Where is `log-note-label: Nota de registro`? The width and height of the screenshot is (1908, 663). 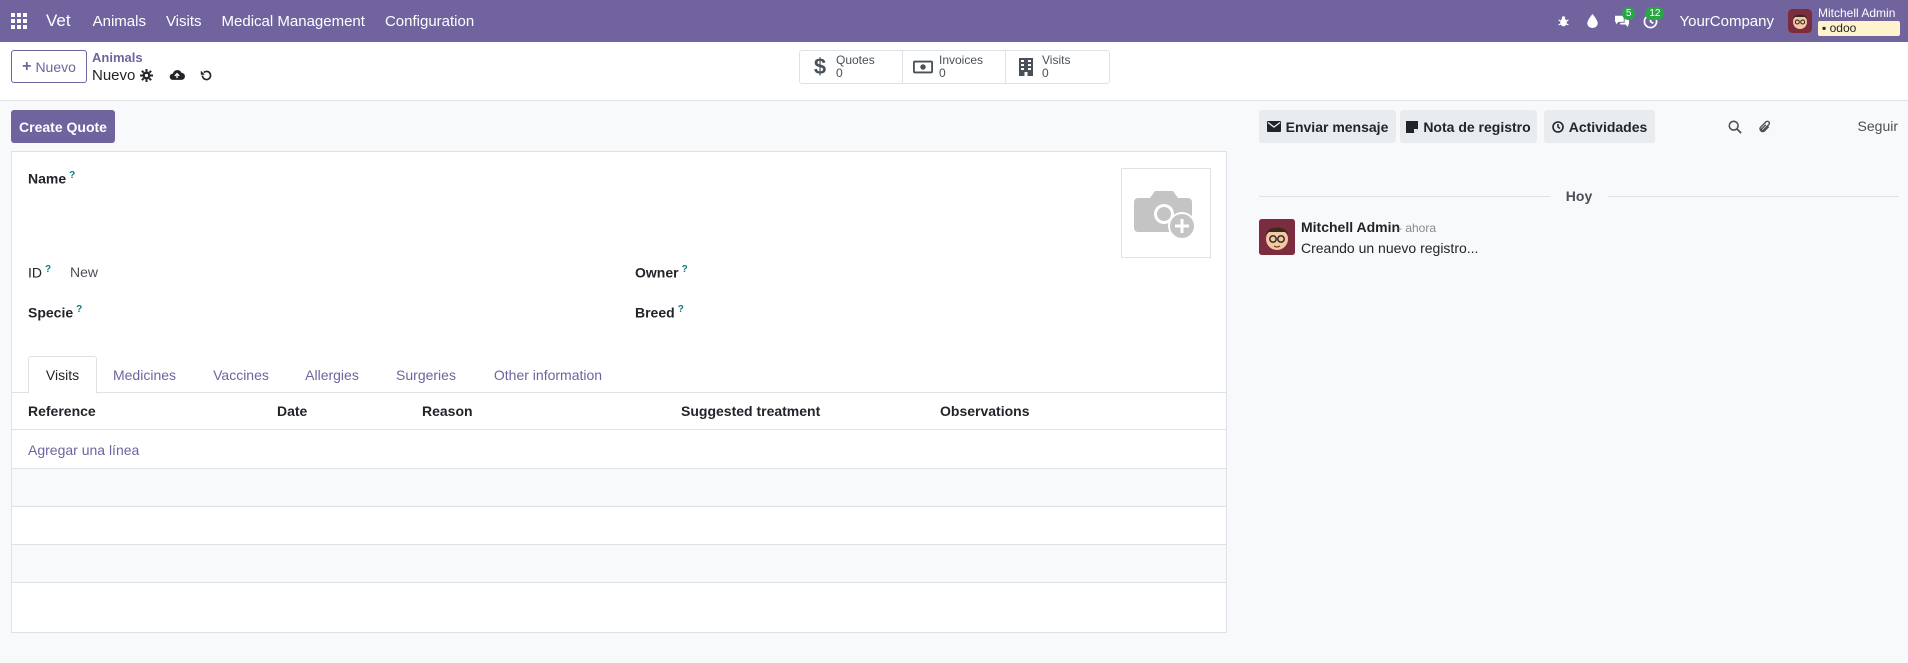
log-note-label: Nota de registro is located at coordinates (1477, 126).